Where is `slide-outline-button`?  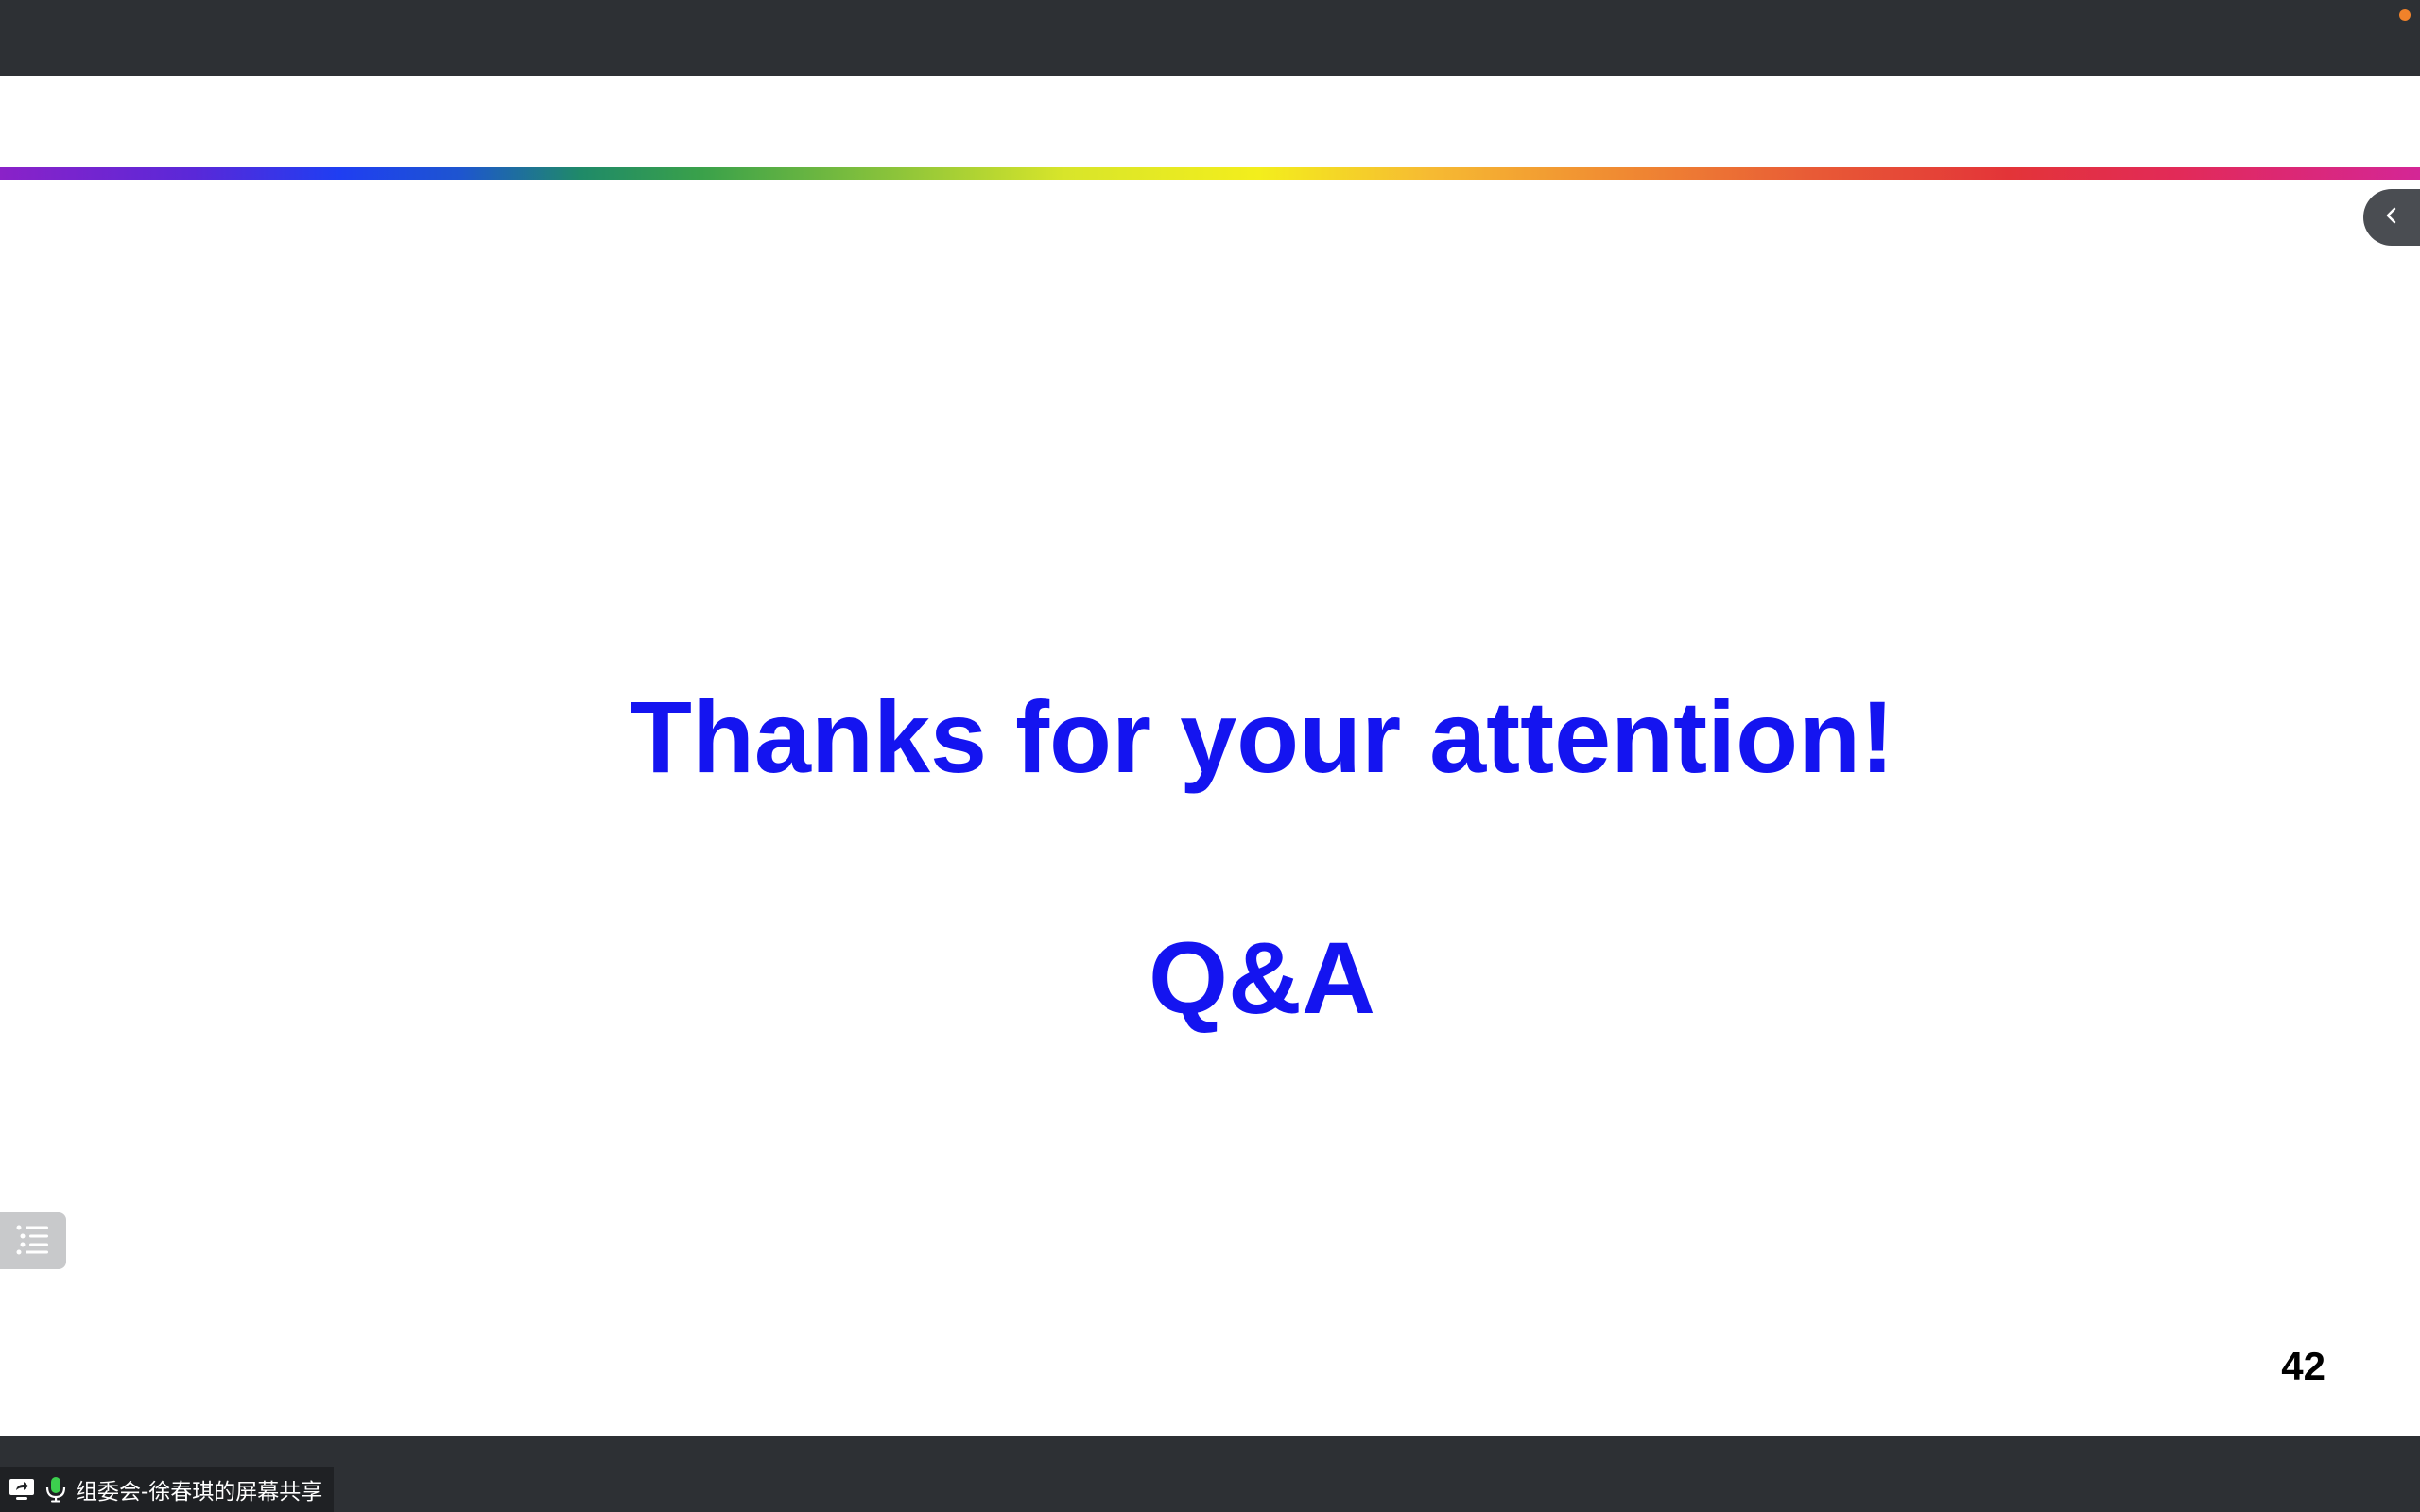
slide-outline-button is located at coordinates (33, 1240).